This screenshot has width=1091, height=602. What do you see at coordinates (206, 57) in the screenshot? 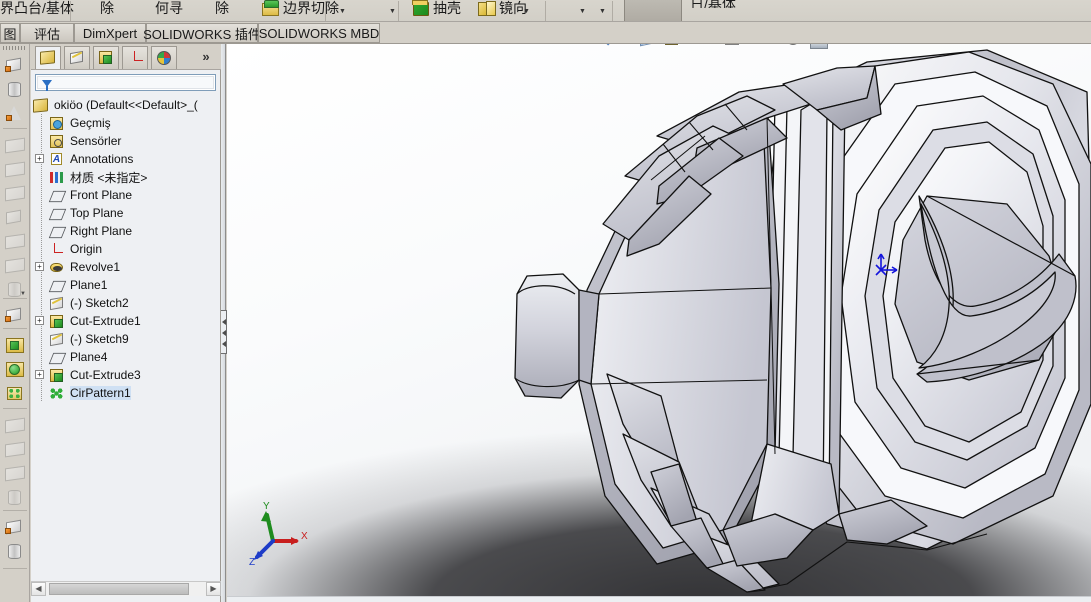
I see `more-tabs-button: »` at bounding box center [206, 57].